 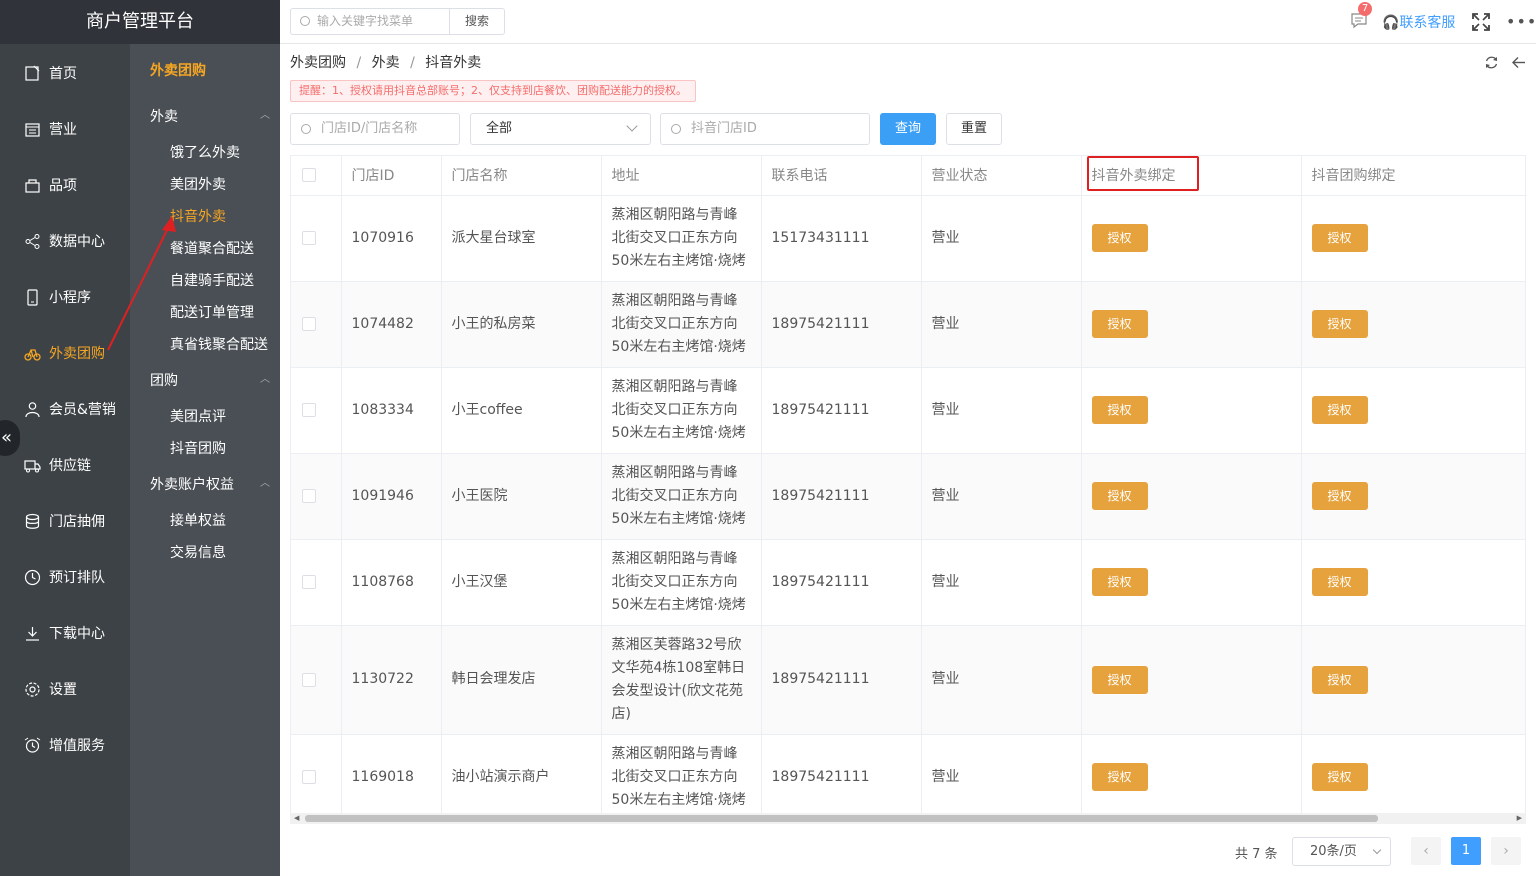 I want to click on subnav-item-meituan: 美团外卖, so click(x=198, y=184).